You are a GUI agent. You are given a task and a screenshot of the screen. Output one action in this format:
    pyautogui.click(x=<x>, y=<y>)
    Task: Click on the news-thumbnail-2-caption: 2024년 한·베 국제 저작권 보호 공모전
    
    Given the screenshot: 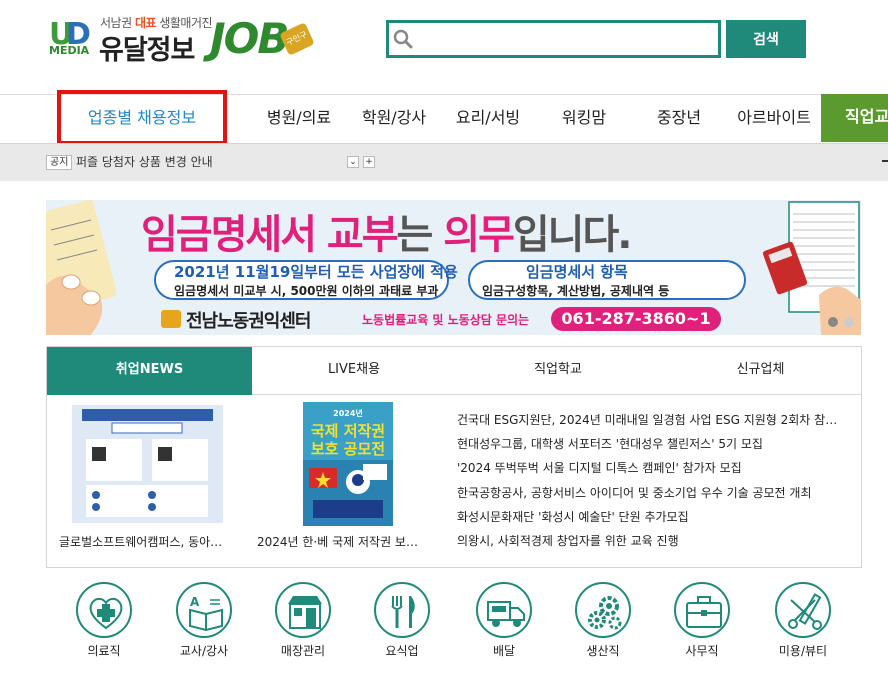 What is the action you would take?
    pyautogui.click(x=339, y=541)
    